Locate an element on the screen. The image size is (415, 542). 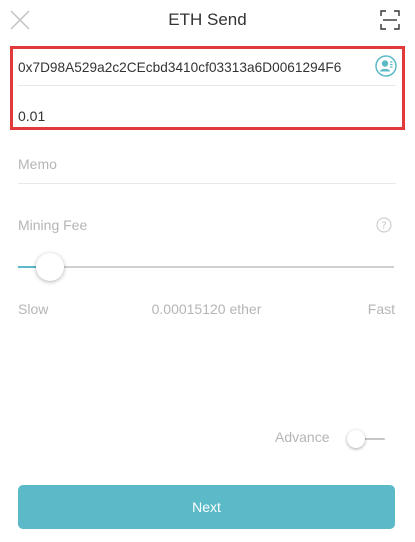
help-icon: ? is located at coordinates (384, 225).